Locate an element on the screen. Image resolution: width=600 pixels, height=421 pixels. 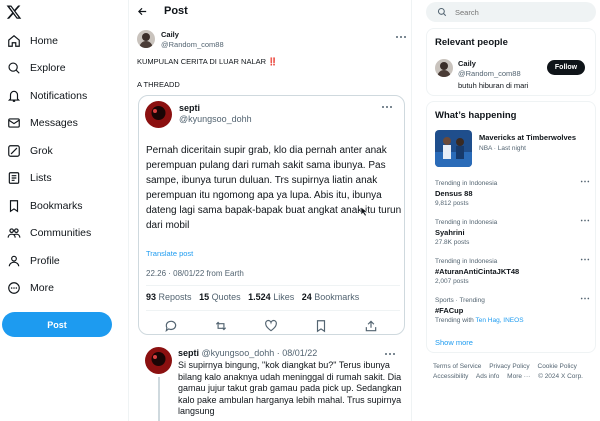
quoted-author-name: septi is located at coordinates (189, 108).